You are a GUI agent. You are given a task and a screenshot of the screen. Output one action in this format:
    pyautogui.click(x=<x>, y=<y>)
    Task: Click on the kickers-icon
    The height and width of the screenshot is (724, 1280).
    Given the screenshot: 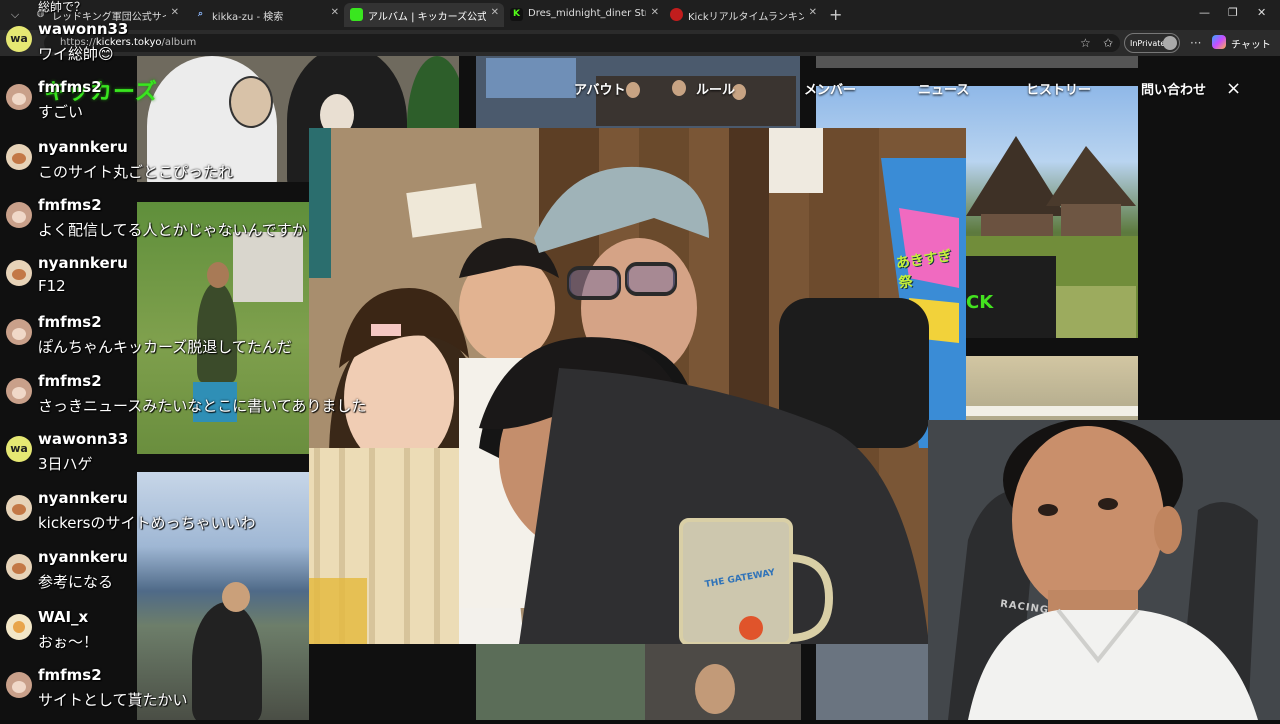 What is the action you would take?
    pyautogui.click(x=356, y=14)
    